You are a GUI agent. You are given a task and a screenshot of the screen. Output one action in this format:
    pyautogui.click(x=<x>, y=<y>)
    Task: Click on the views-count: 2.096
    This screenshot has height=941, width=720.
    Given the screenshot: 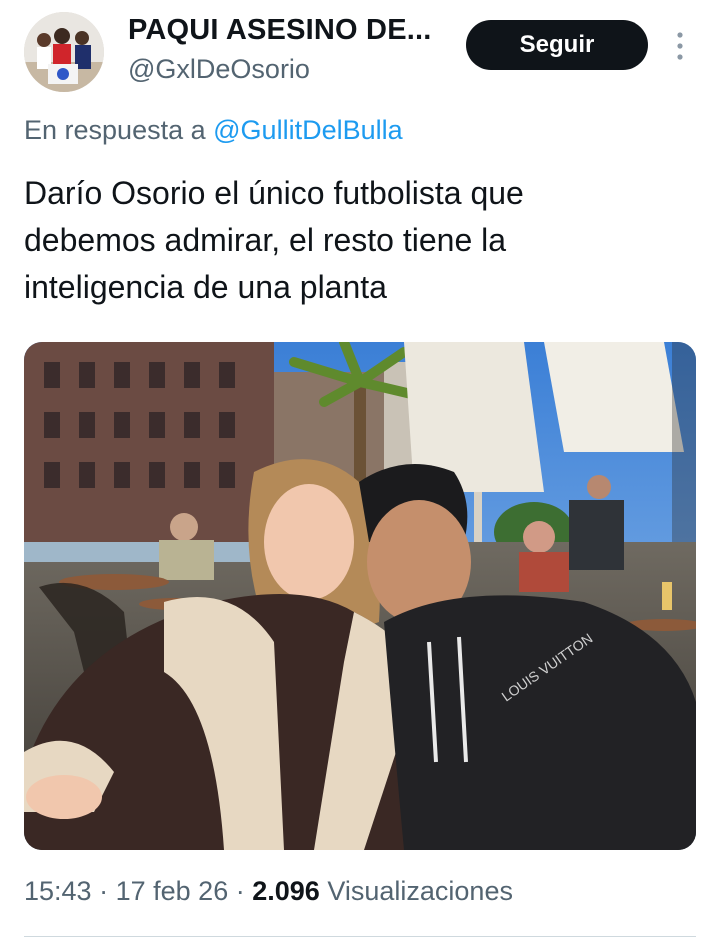 What is the action you would take?
    pyautogui.click(x=286, y=891)
    